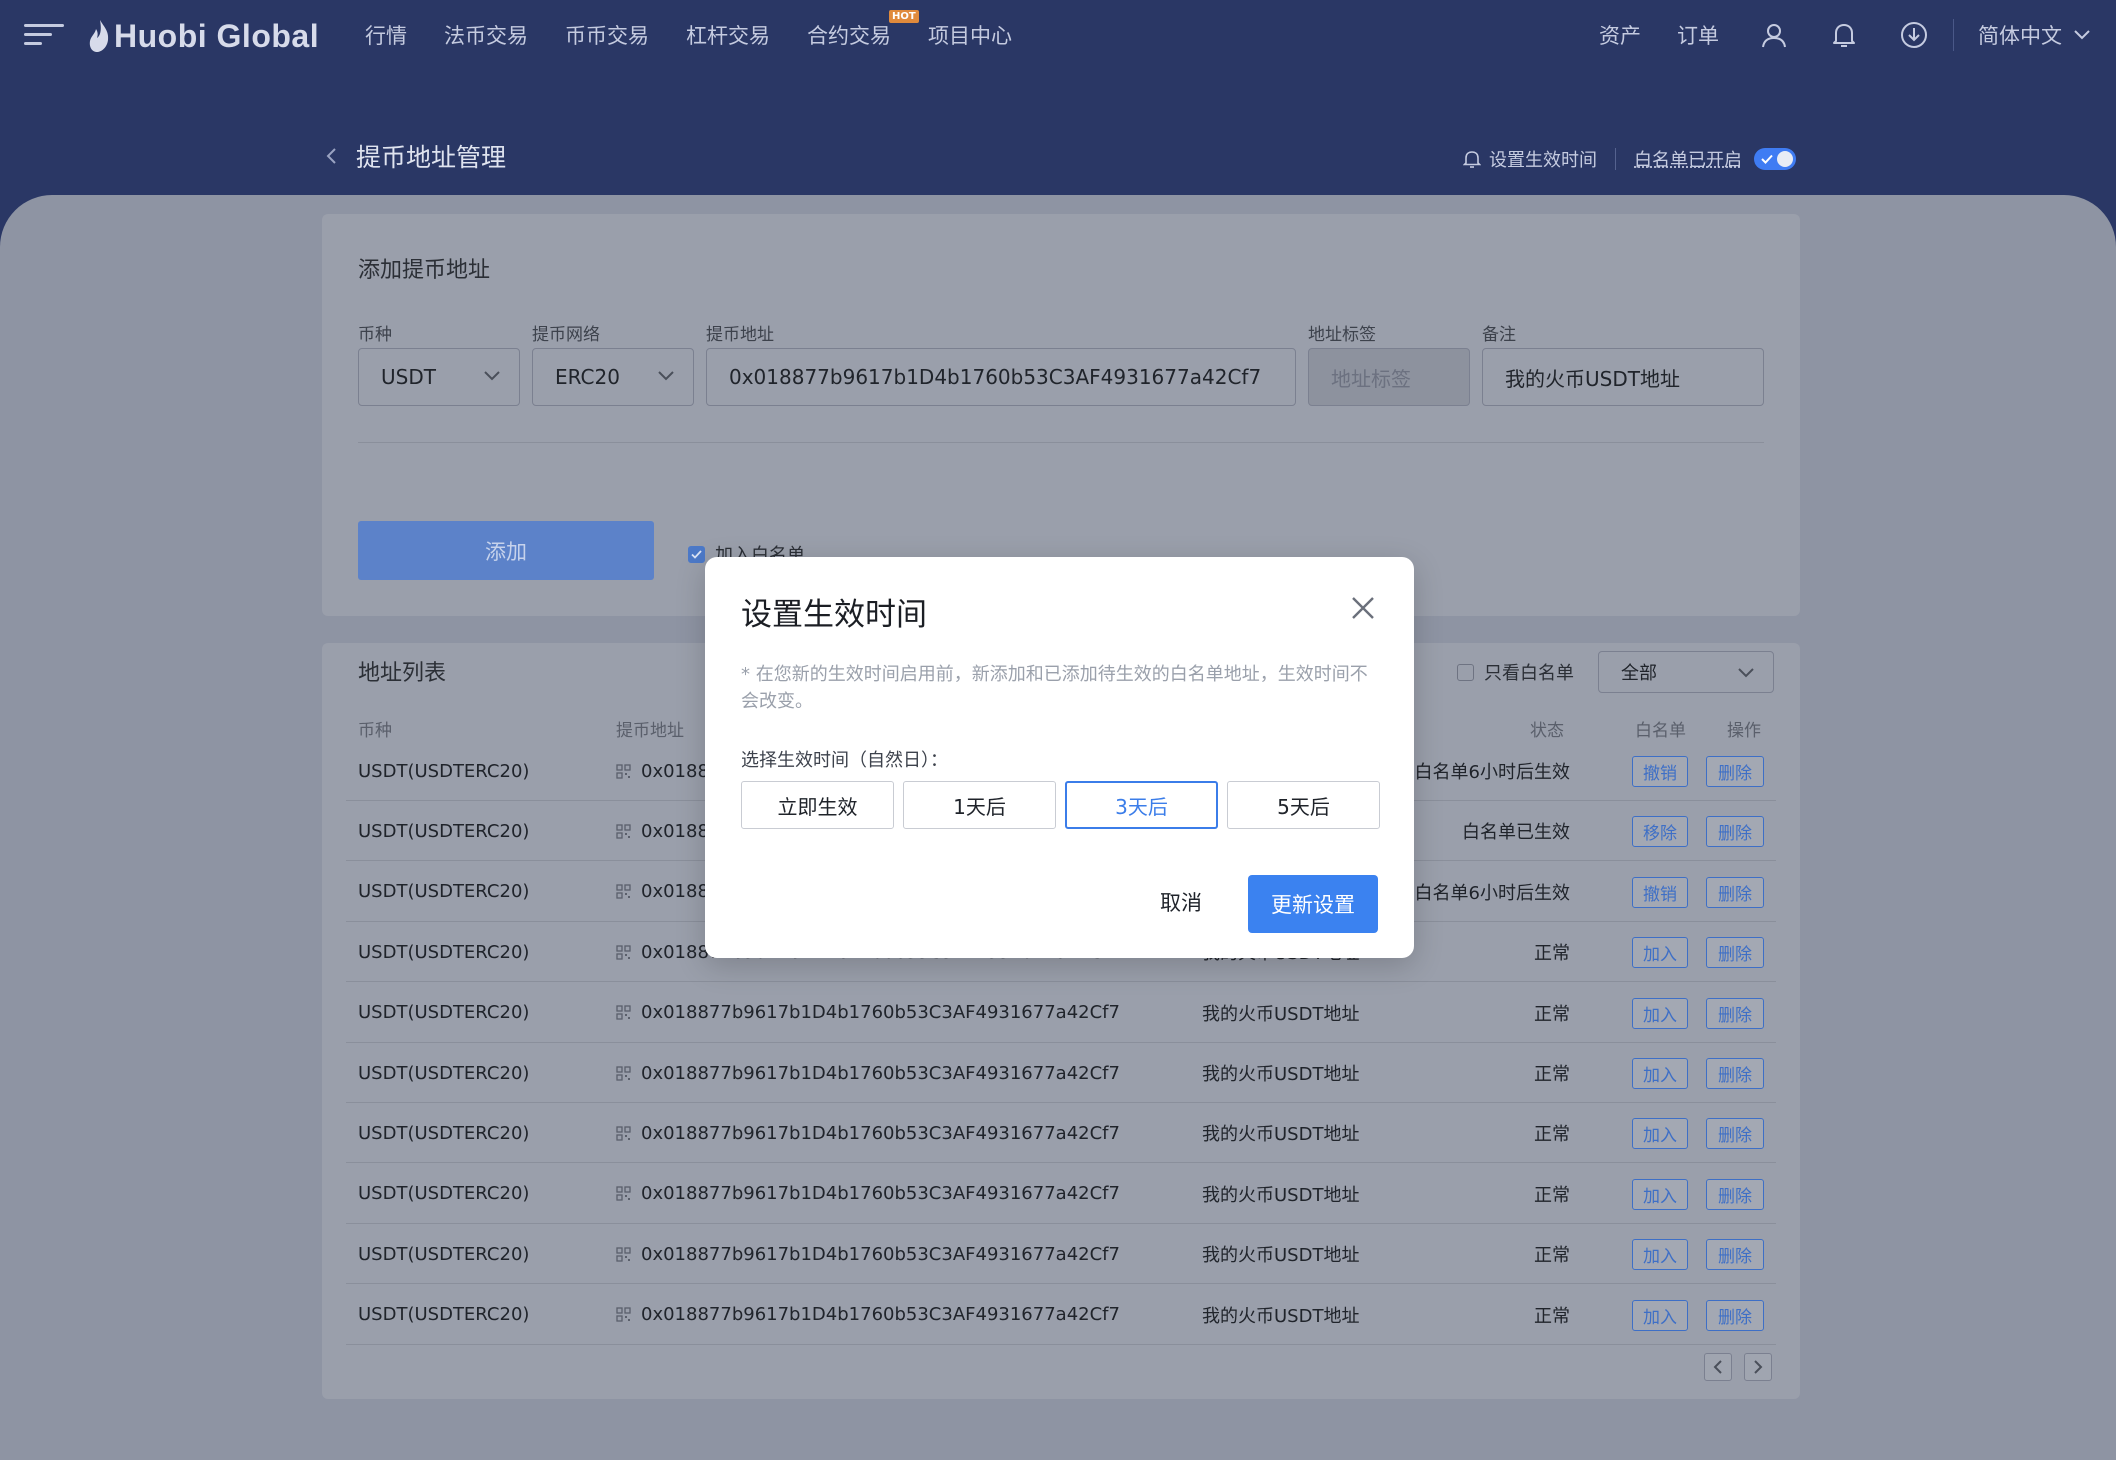  What do you see at coordinates (1767, 159) in the screenshot?
I see `check-icon` at bounding box center [1767, 159].